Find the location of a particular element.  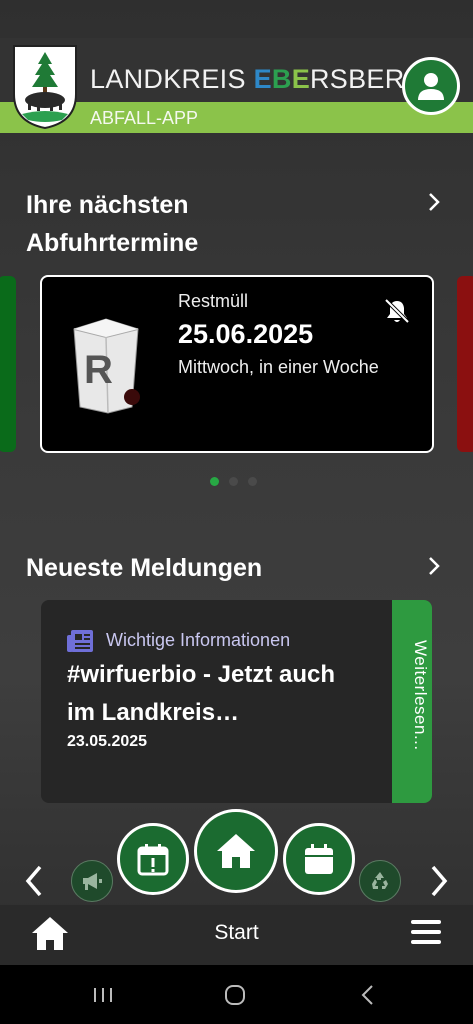

news-category: Wichtige Informationen is located at coordinates (198, 640).